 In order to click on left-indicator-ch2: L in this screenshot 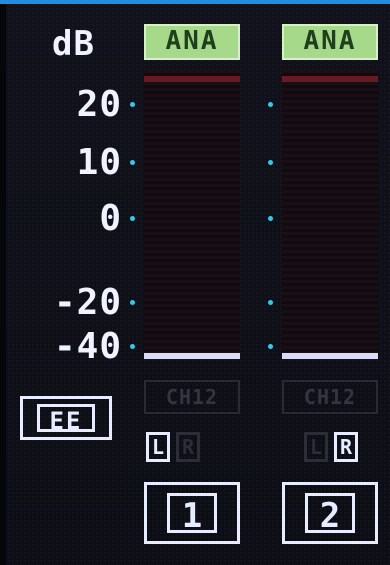, I will do `click(316, 447)`.